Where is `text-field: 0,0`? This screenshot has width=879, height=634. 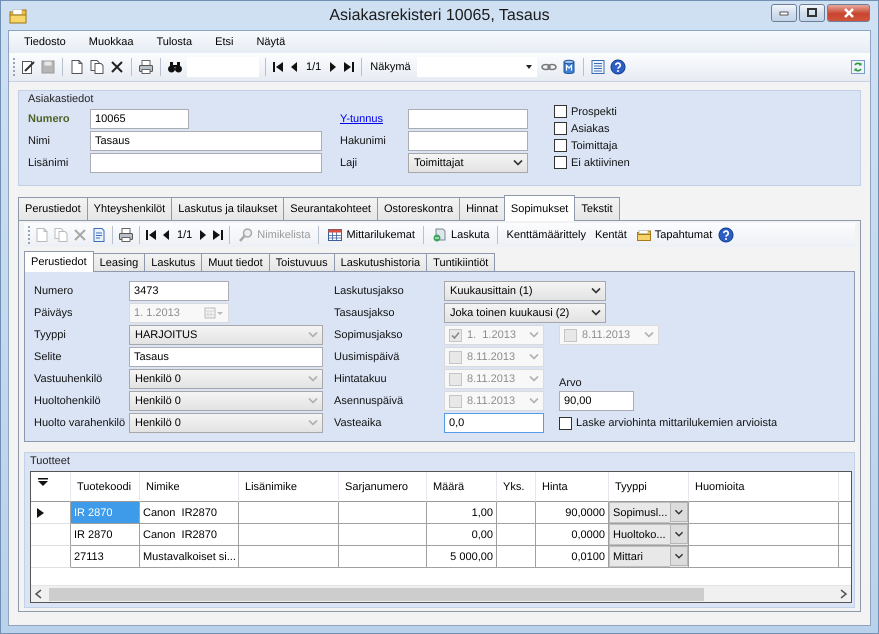 text-field: 0,0 is located at coordinates (494, 423).